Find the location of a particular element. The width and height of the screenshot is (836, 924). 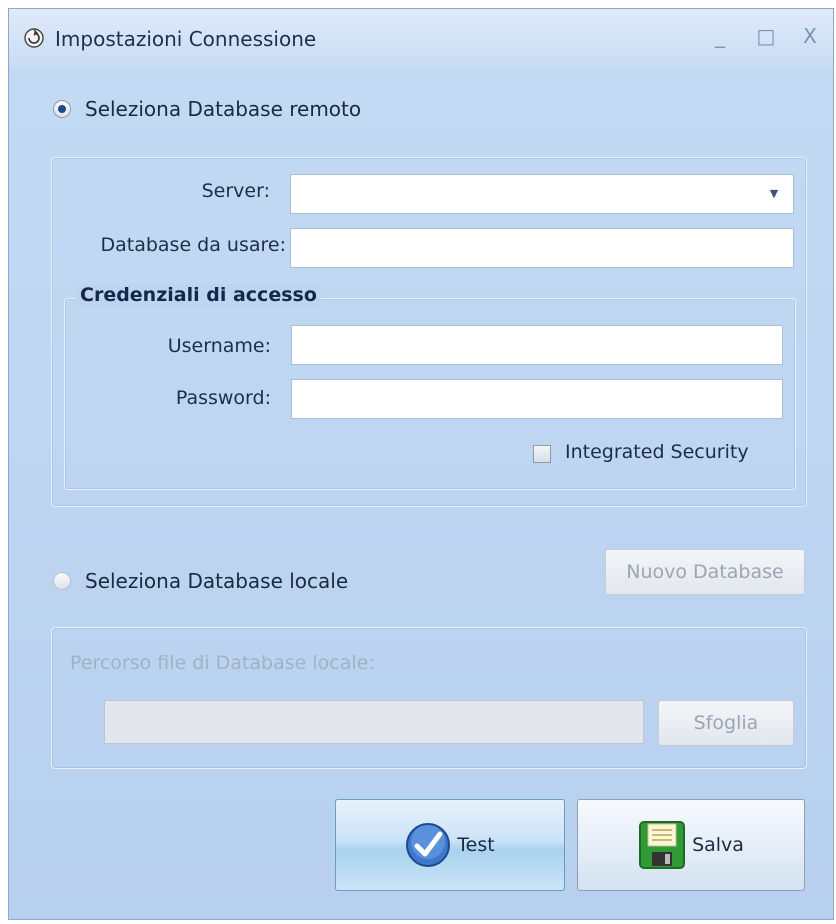

chevron-down-icon: ▼ is located at coordinates (774, 194).